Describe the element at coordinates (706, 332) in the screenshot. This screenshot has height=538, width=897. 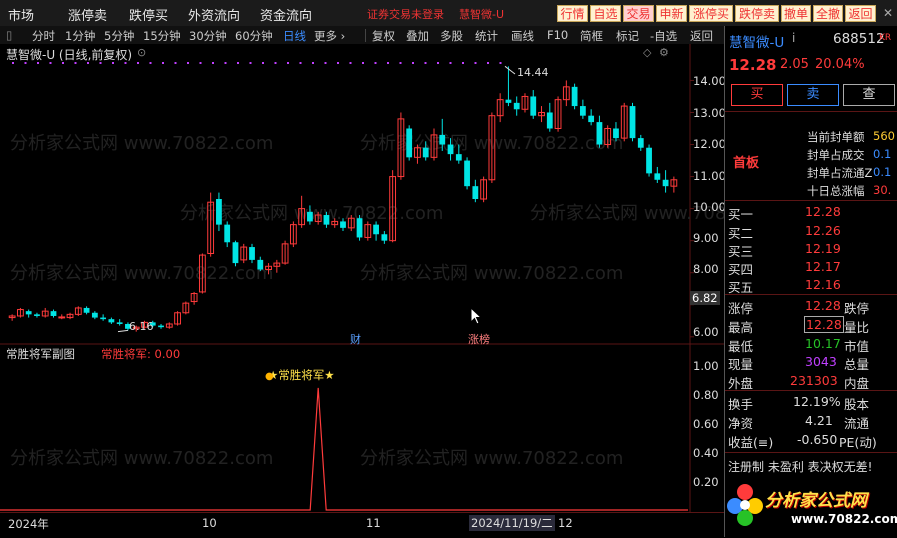
I see `y-tick: 6.00` at that location.